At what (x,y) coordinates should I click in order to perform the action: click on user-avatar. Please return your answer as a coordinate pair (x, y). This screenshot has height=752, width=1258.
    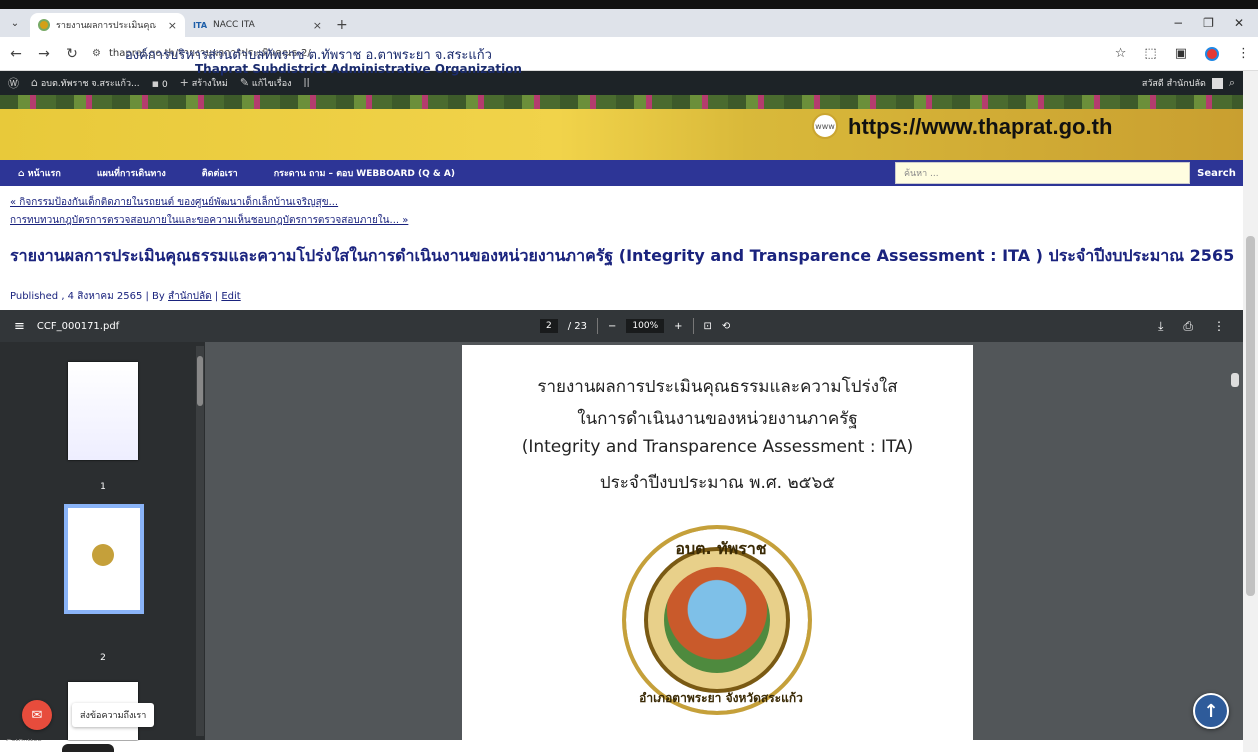
    Looking at the image, I should click on (1217, 83).